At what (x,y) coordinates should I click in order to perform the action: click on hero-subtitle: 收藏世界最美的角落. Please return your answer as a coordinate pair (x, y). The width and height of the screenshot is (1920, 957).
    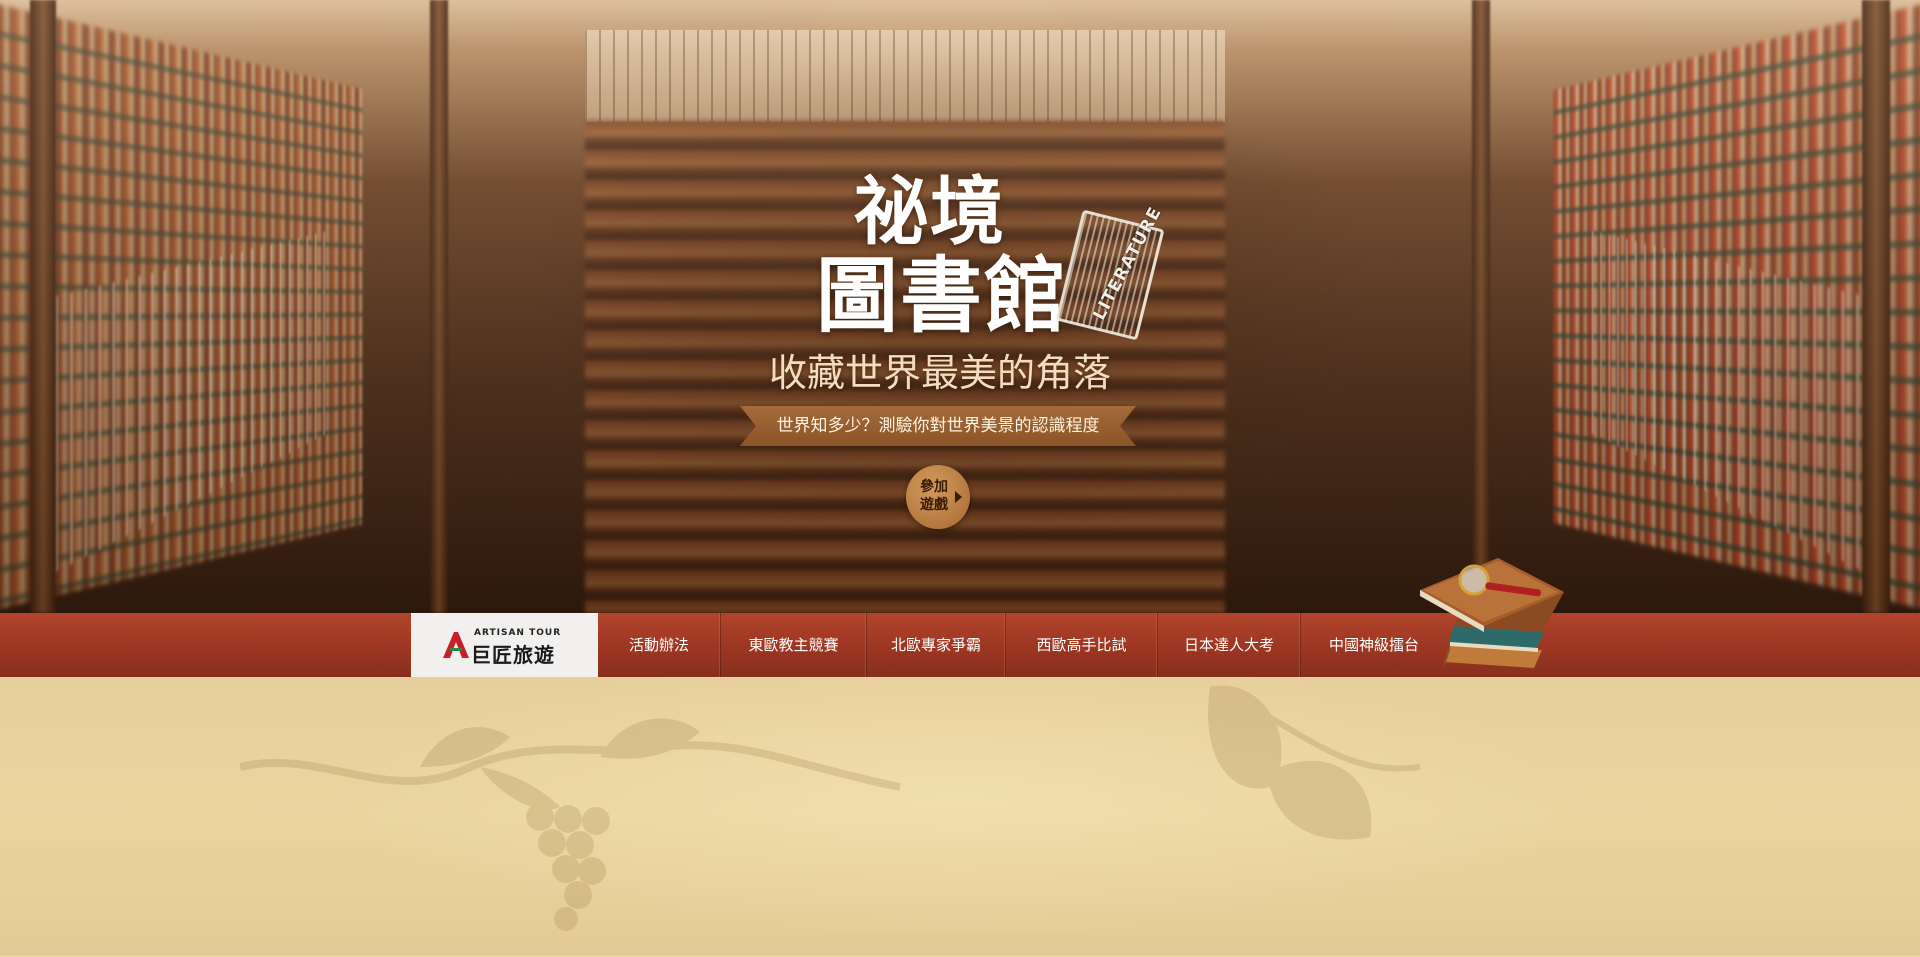
    Looking at the image, I should click on (939, 373).